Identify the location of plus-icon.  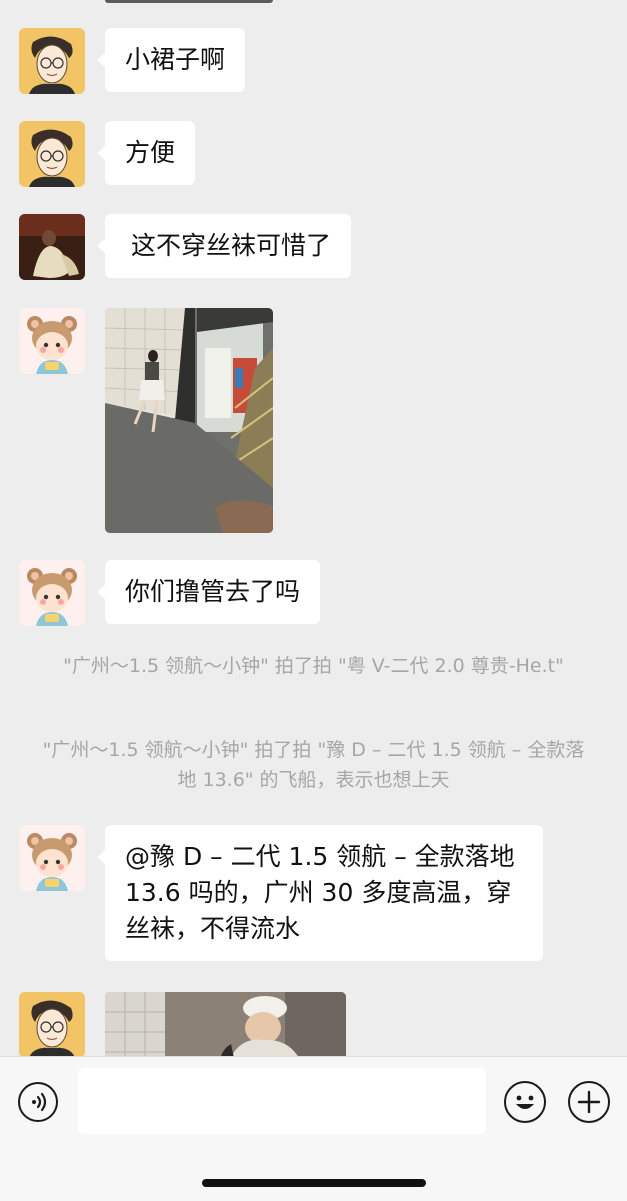
(589, 1102).